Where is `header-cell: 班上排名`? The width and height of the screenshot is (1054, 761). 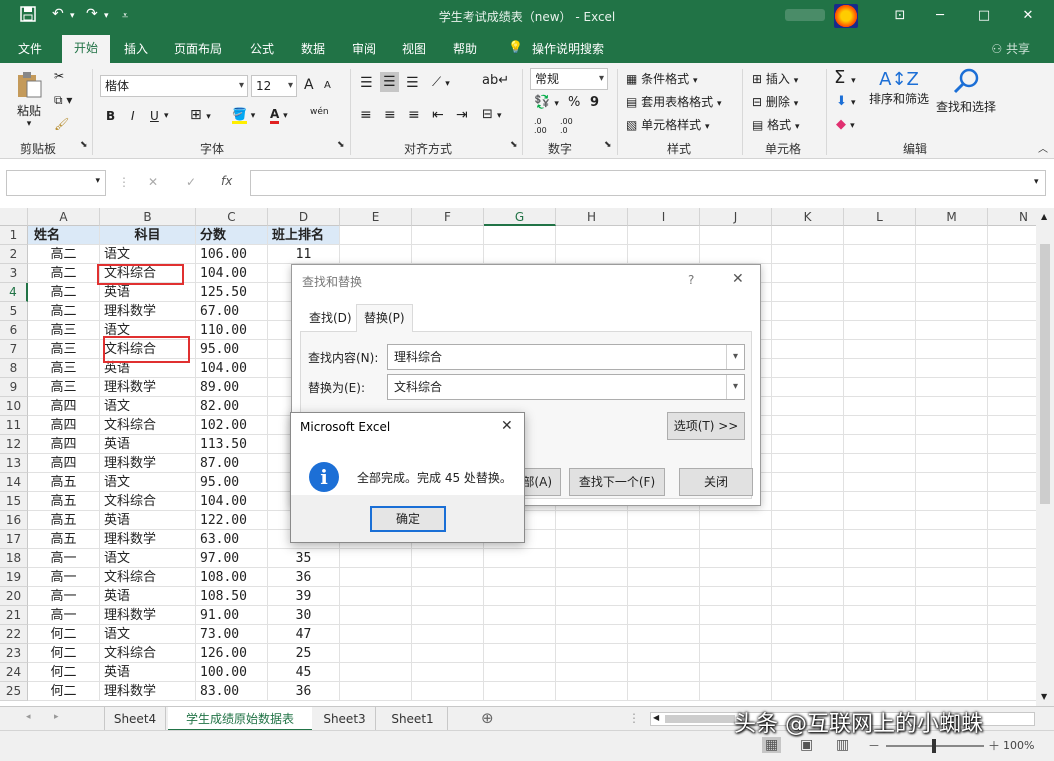
header-cell: 班上排名 is located at coordinates (304, 235).